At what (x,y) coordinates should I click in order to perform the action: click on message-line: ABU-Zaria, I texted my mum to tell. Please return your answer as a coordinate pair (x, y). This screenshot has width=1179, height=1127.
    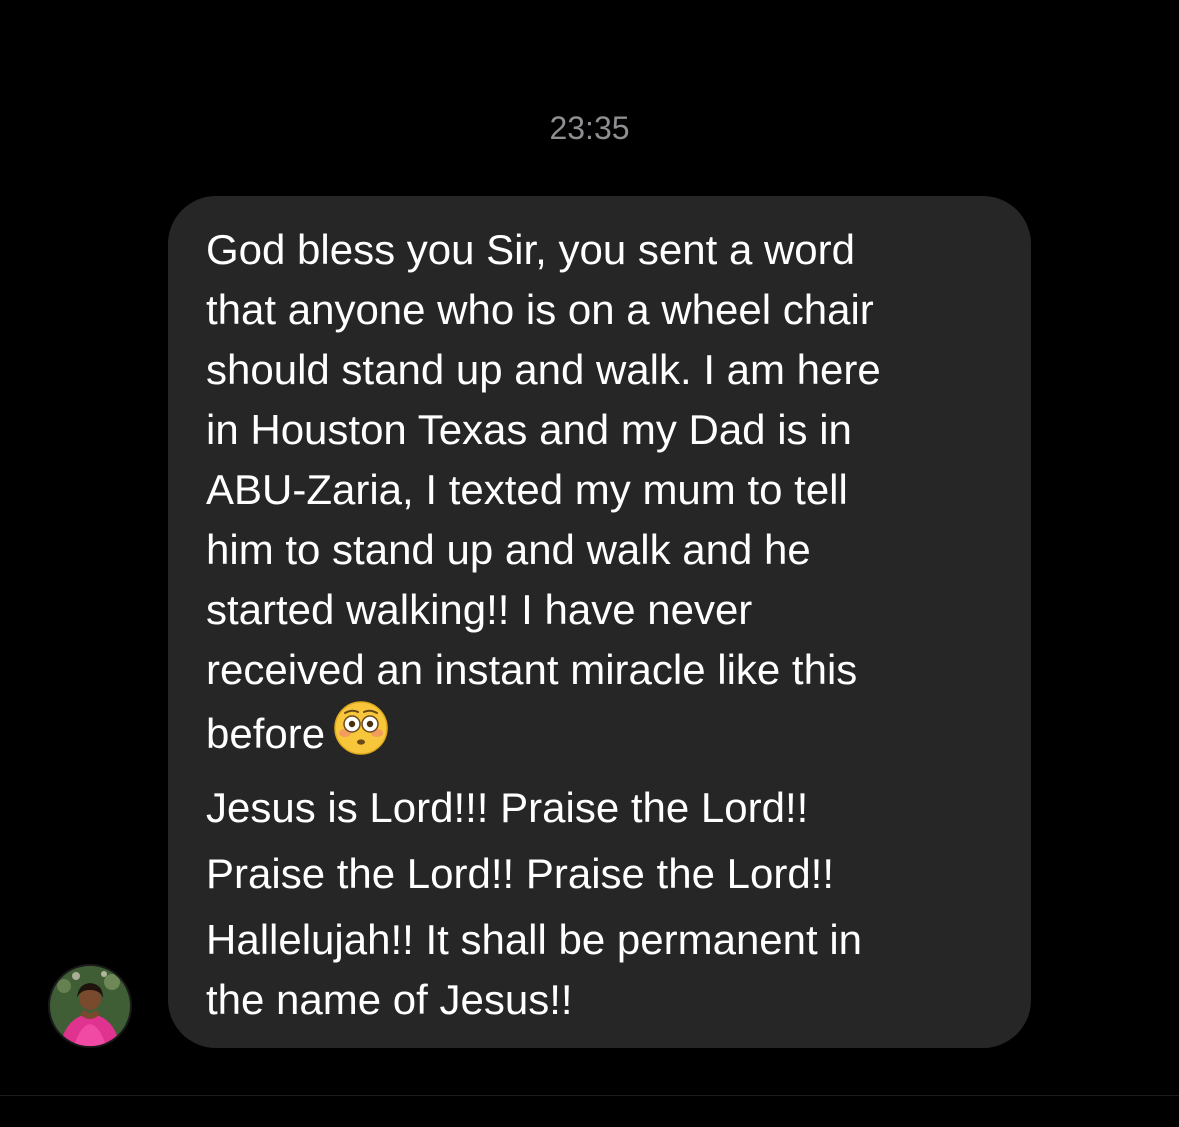
    Looking at the image, I should click on (527, 489).